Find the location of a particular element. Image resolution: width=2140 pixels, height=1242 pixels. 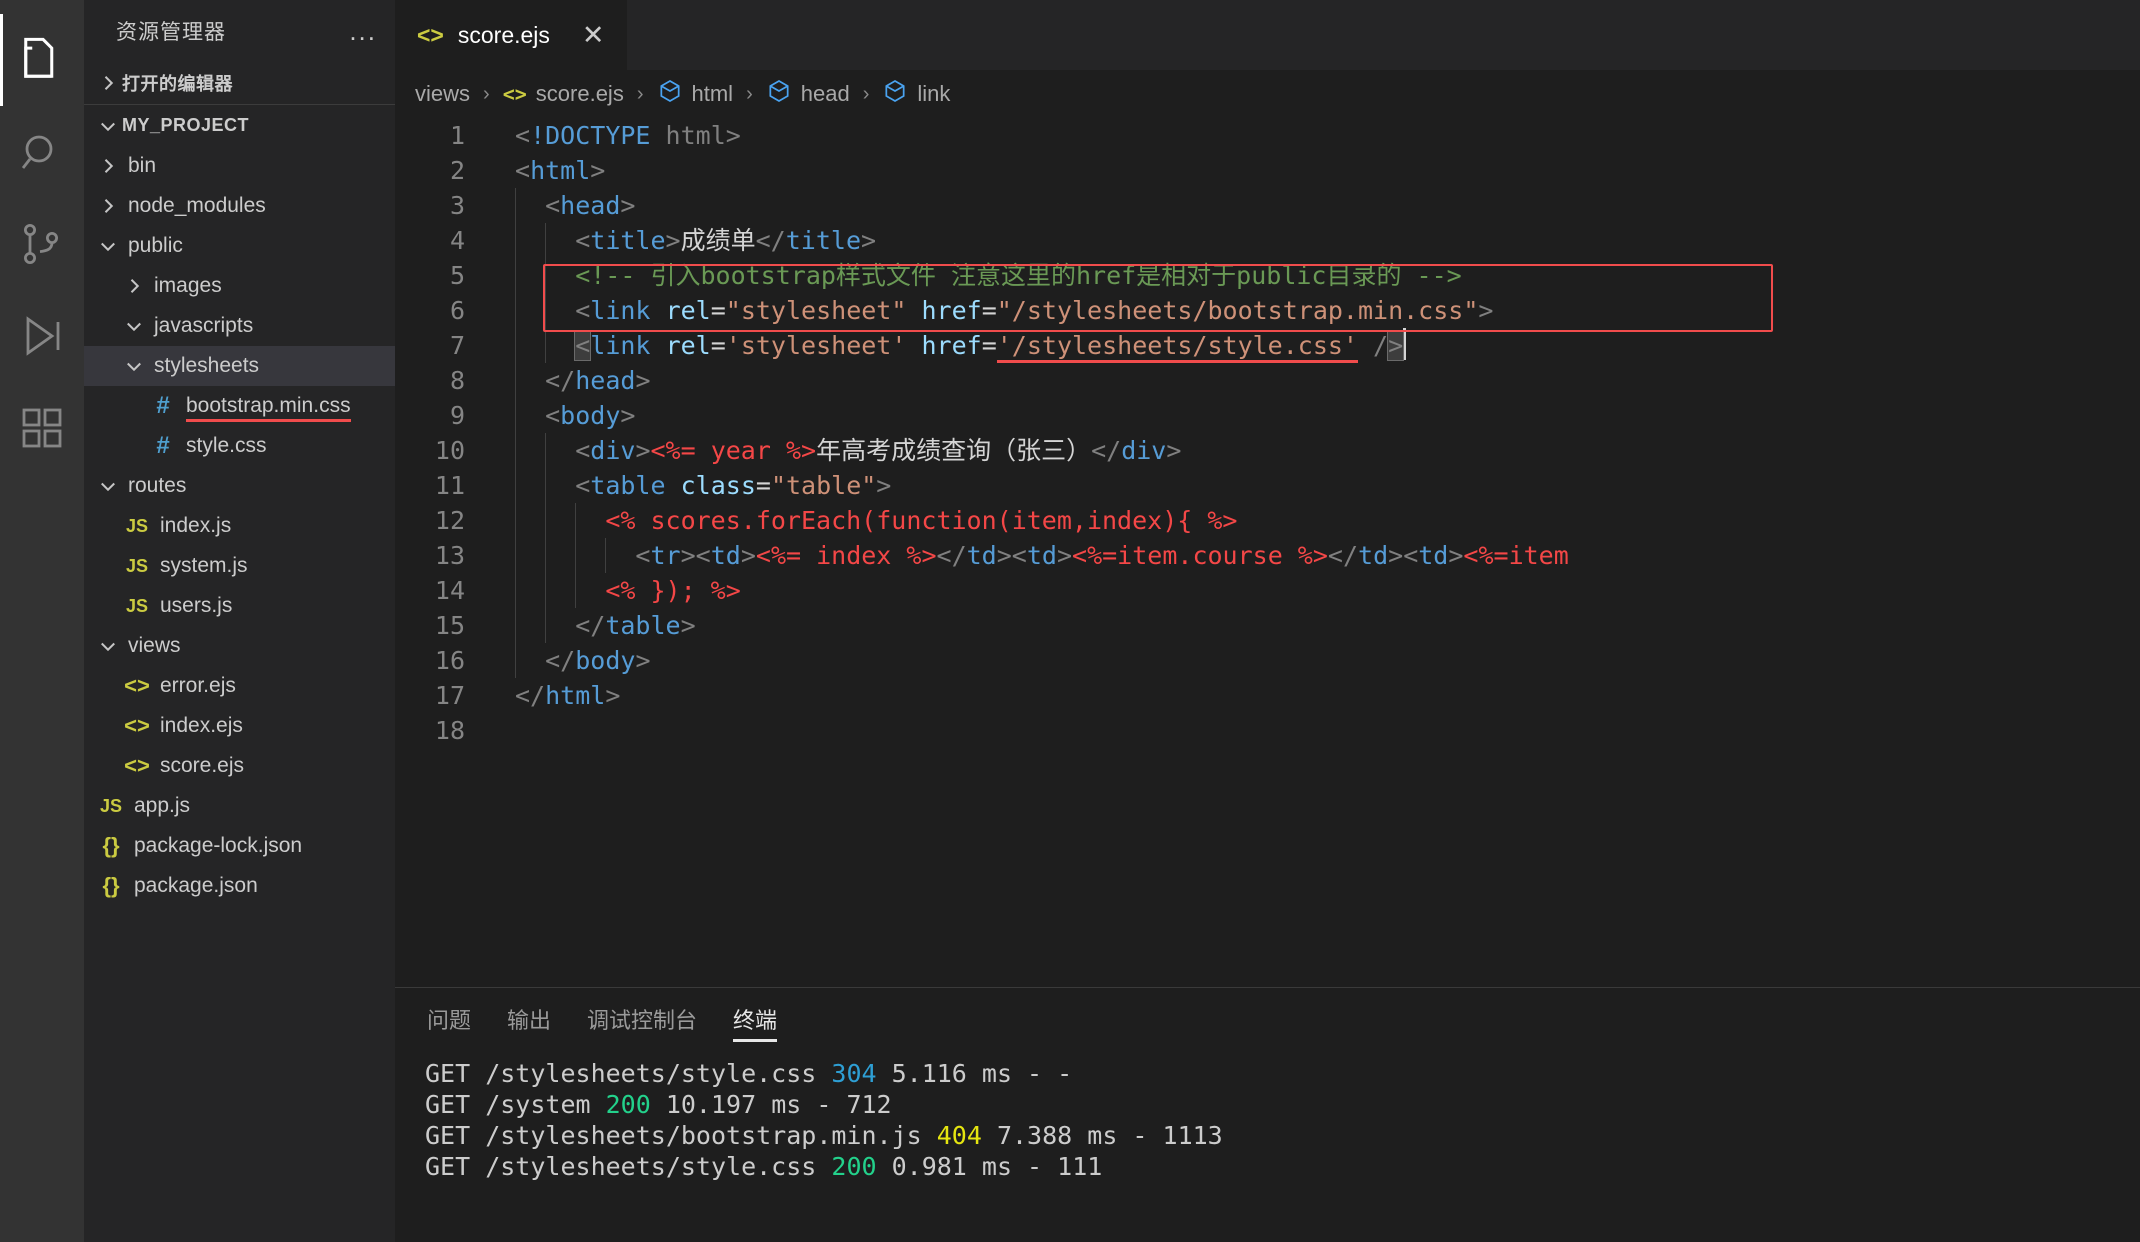

files-icon is located at coordinates (42, 60).